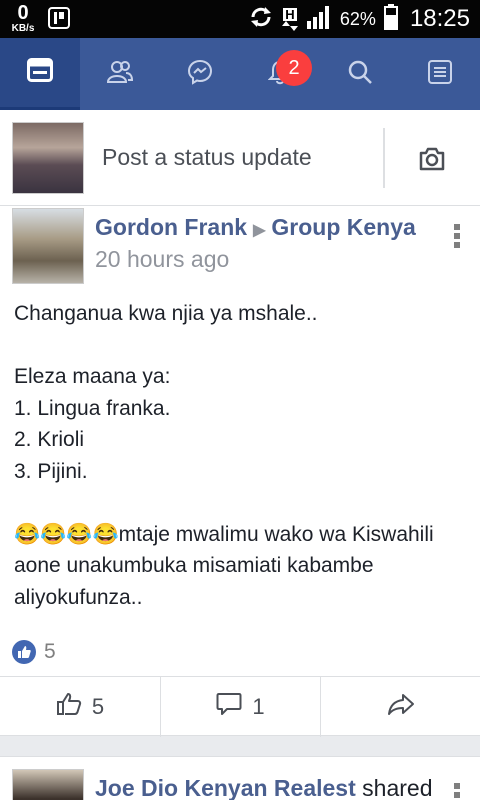 This screenshot has height=800, width=480. I want to click on signal-icon, so click(319, 19).